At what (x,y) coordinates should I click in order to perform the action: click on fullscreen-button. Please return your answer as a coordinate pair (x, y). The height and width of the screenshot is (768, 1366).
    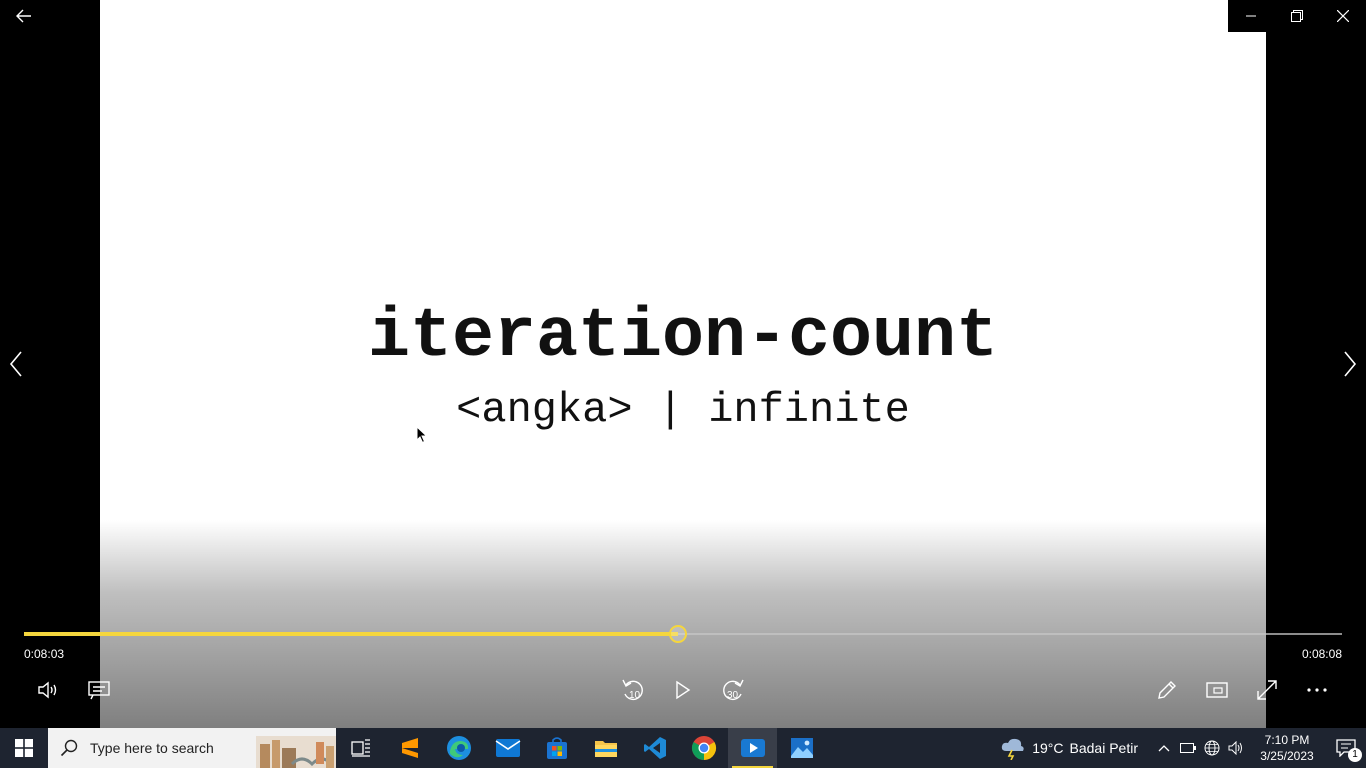
    Looking at the image, I should click on (1267, 690).